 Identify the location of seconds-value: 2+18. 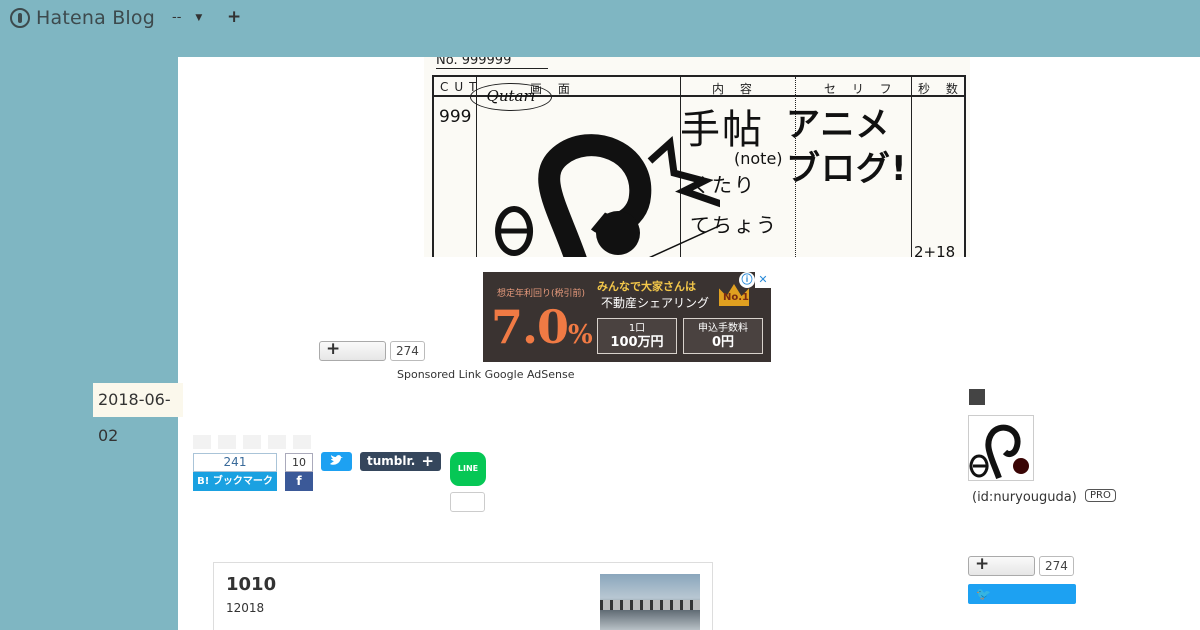
(935, 250).